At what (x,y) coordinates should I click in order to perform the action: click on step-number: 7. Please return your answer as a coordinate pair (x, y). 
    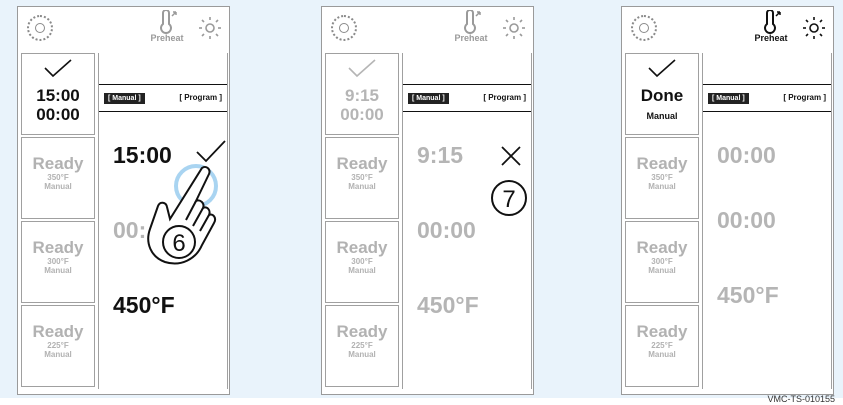
    Looking at the image, I should click on (508, 199).